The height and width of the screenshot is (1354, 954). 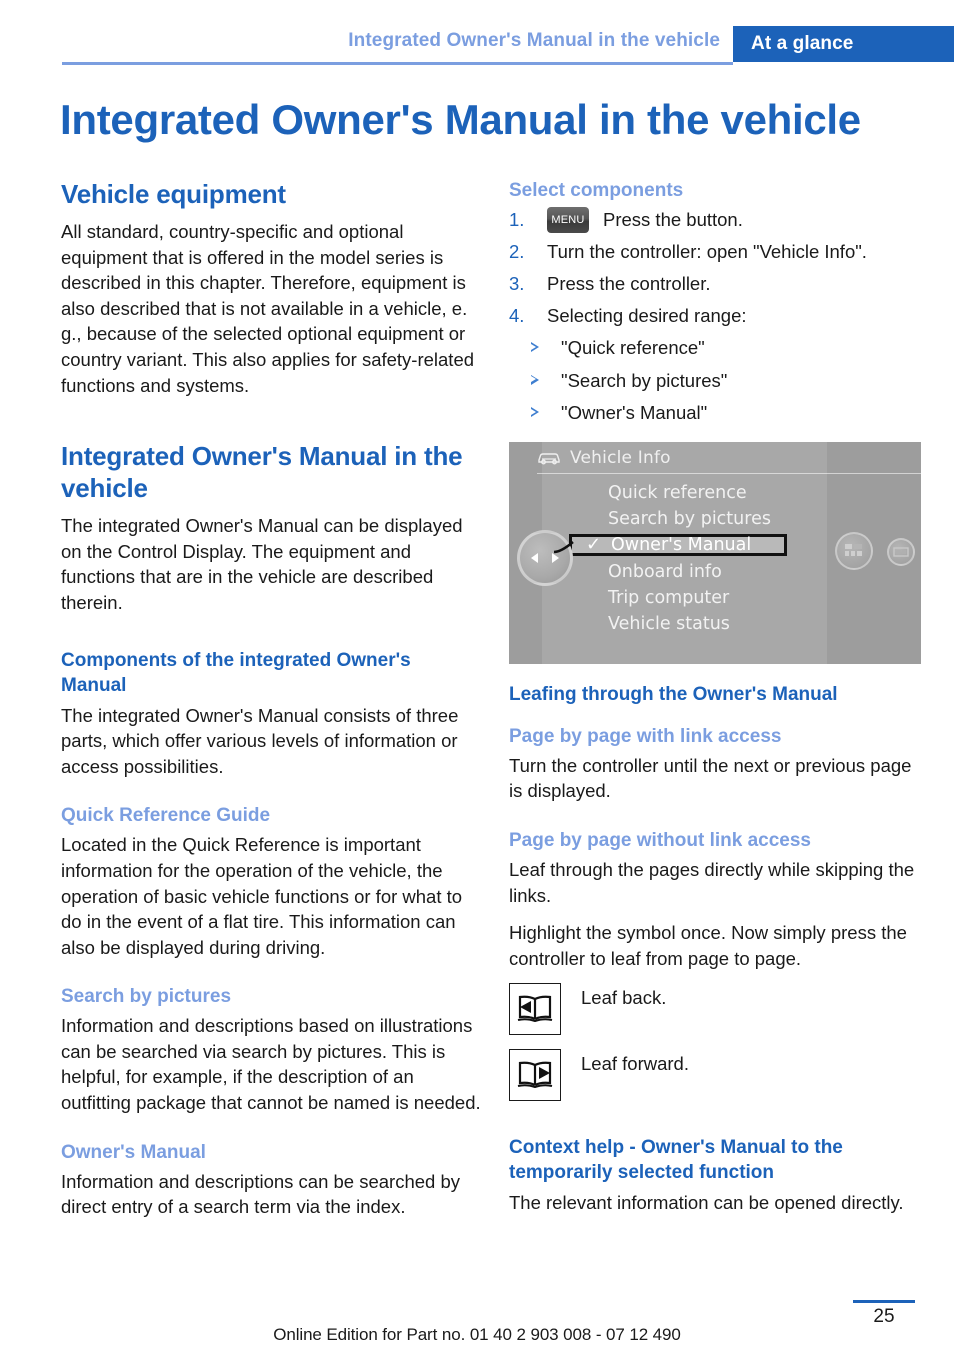 I want to click on keypad-icon, so click(x=854, y=550).